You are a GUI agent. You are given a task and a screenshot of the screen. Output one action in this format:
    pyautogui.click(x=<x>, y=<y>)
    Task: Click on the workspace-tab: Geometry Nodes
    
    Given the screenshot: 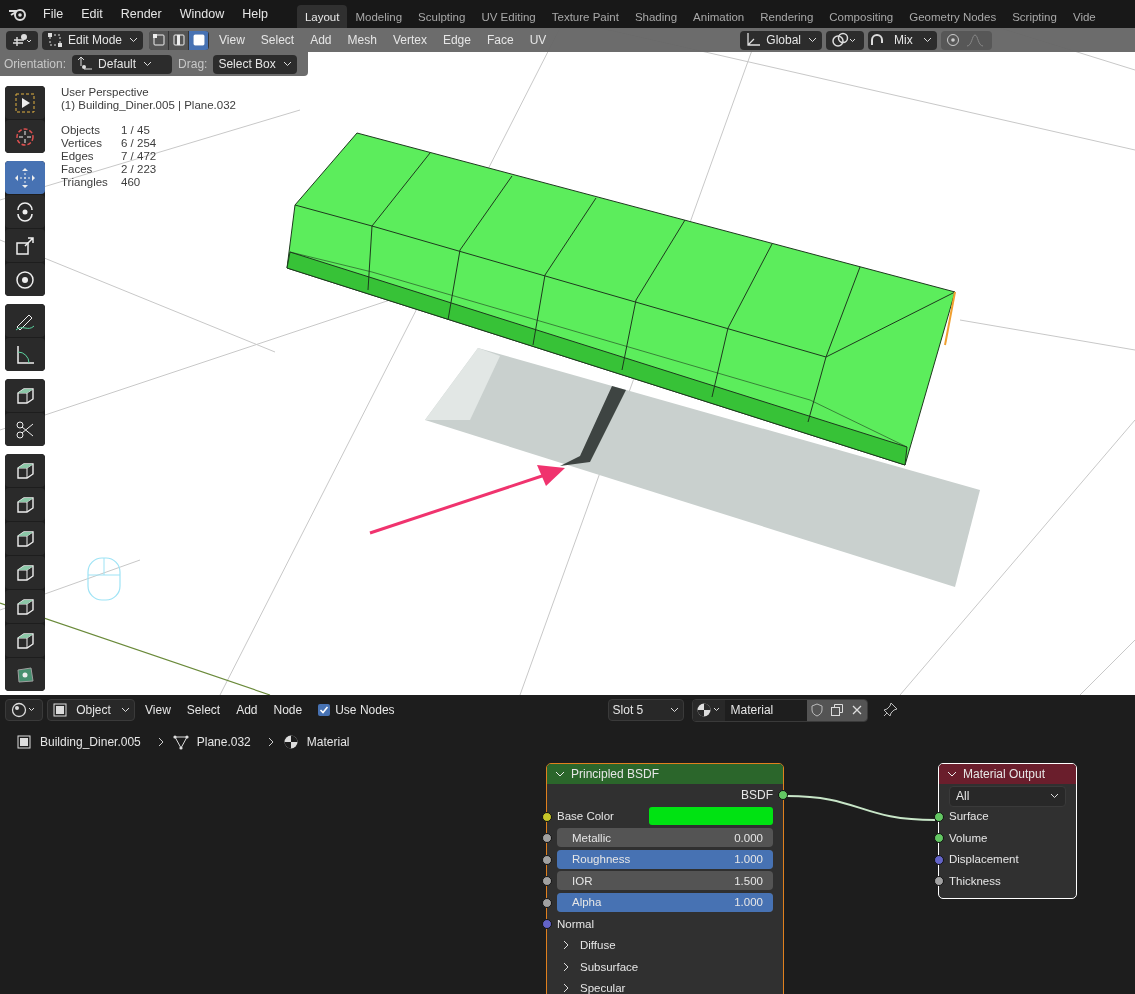 What is the action you would take?
    pyautogui.click(x=953, y=16)
    